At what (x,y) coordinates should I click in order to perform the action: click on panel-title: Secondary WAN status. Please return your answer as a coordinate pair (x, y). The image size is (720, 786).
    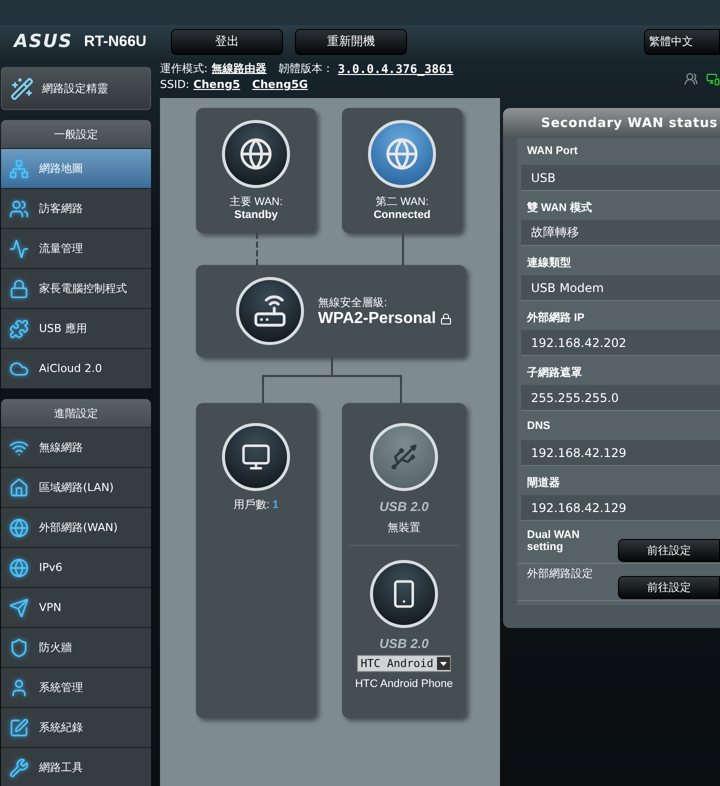
    Looking at the image, I should click on (611, 123).